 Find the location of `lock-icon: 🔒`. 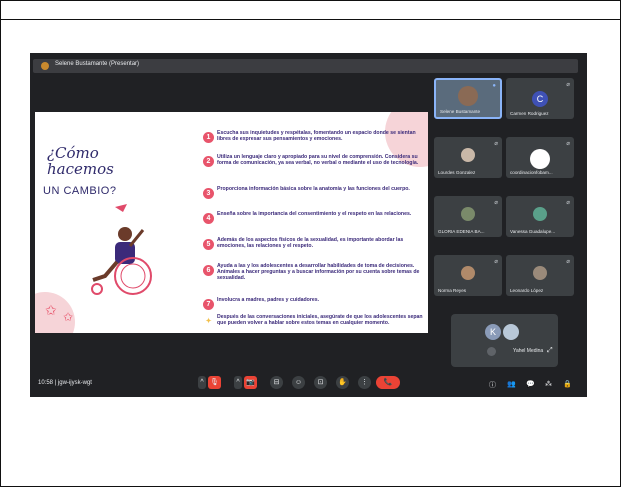

lock-icon: 🔒 is located at coordinates (567, 384).